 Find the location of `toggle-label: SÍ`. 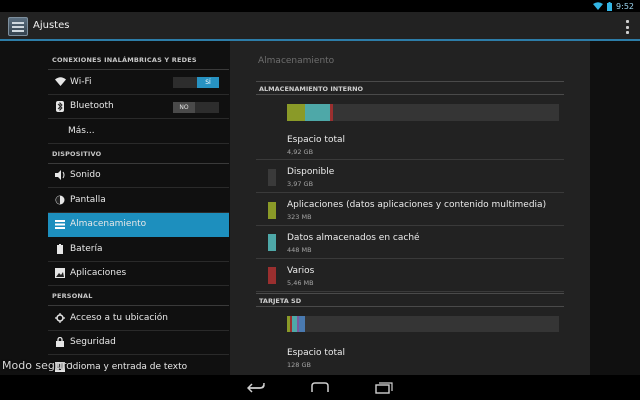

toggle-label: SÍ is located at coordinates (208, 82).